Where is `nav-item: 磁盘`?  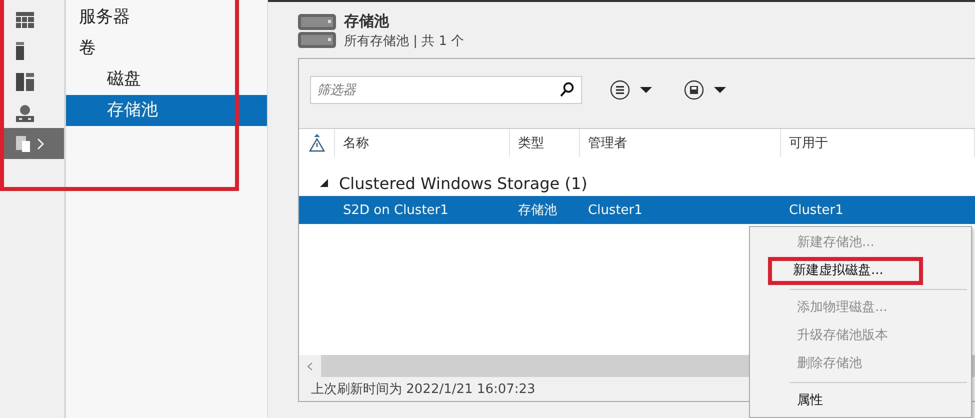
nav-item: 磁盘 is located at coordinates (166, 79).